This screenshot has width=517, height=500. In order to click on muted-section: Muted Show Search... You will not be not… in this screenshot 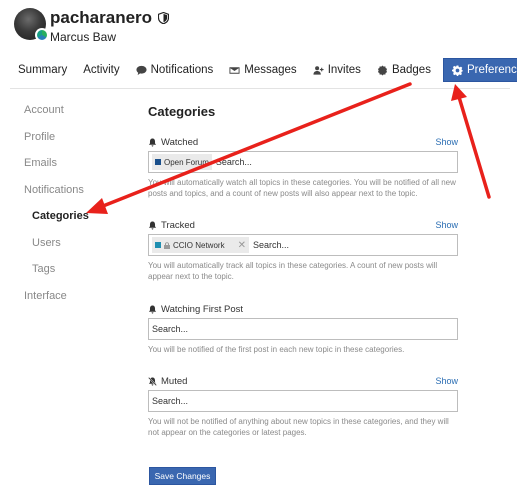, I will do `click(303, 406)`.